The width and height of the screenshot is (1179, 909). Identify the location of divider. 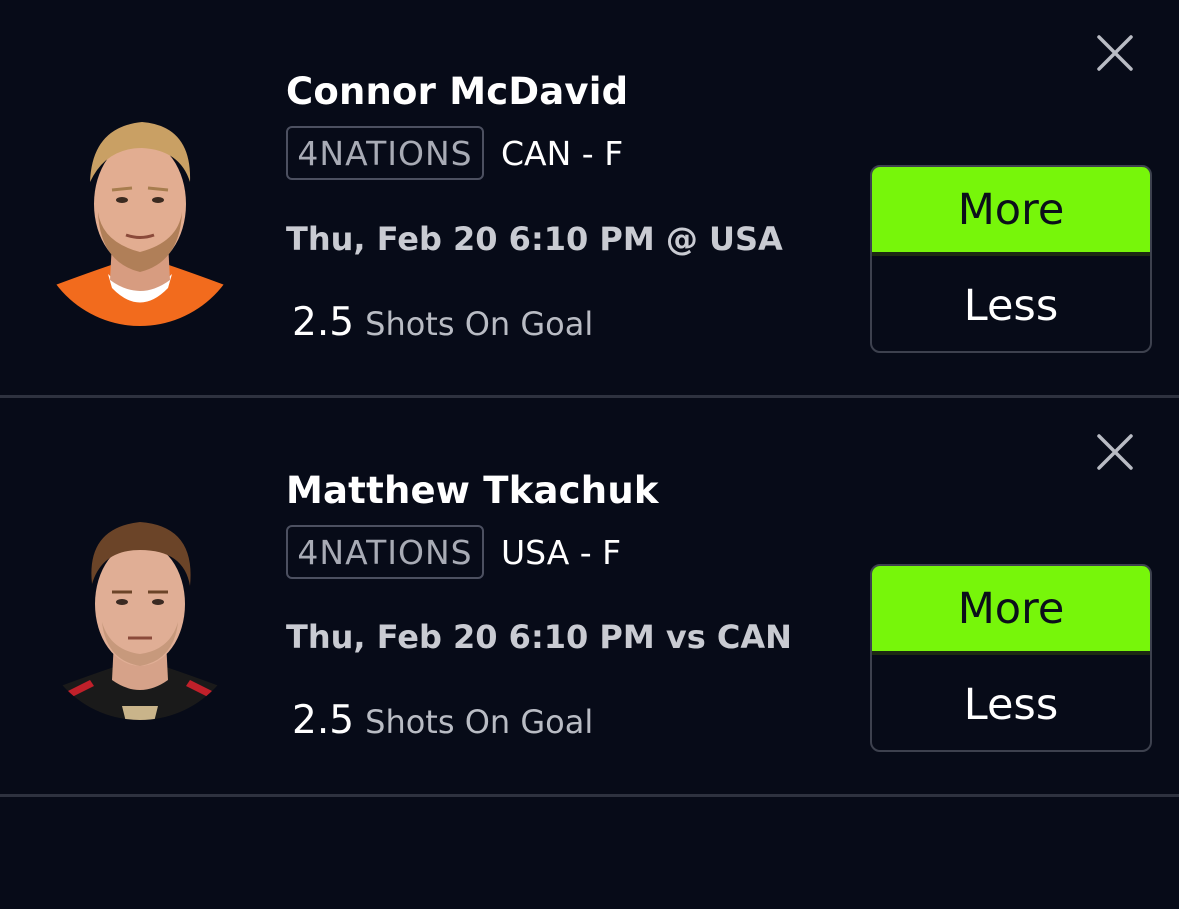
(589, 795).